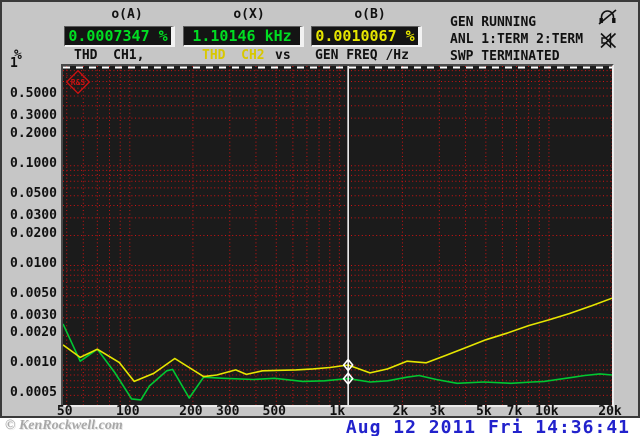 This screenshot has width=640, height=436. I want to click on y-tick-label: 0.0005, so click(33, 393).